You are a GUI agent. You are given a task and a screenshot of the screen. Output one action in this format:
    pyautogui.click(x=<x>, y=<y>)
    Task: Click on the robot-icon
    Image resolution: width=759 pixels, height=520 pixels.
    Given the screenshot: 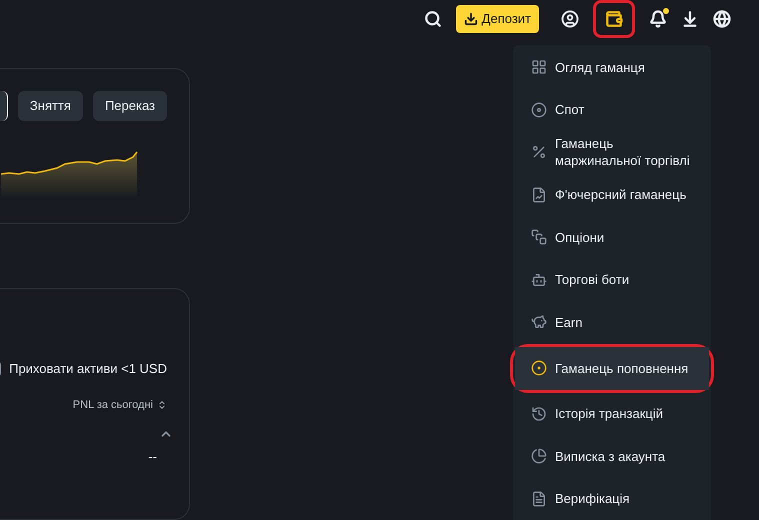 What is the action you would take?
    pyautogui.click(x=539, y=280)
    